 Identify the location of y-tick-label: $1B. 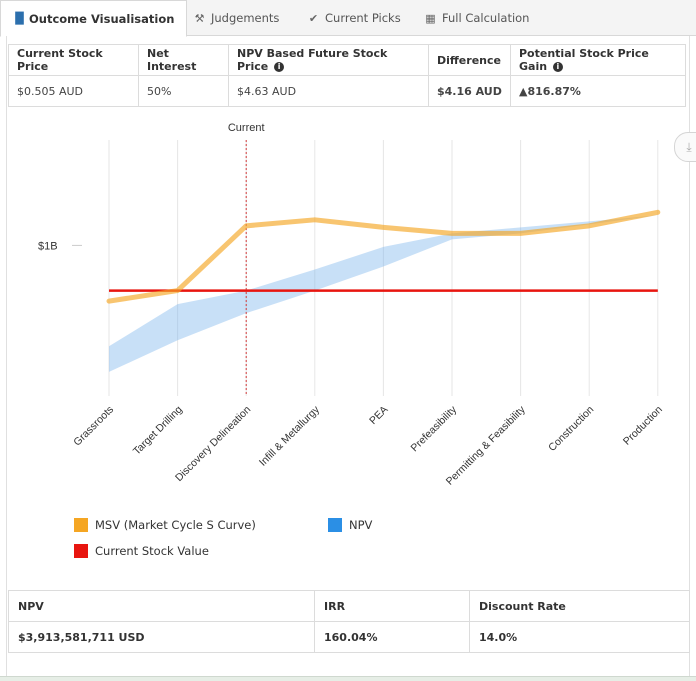
(48, 246).